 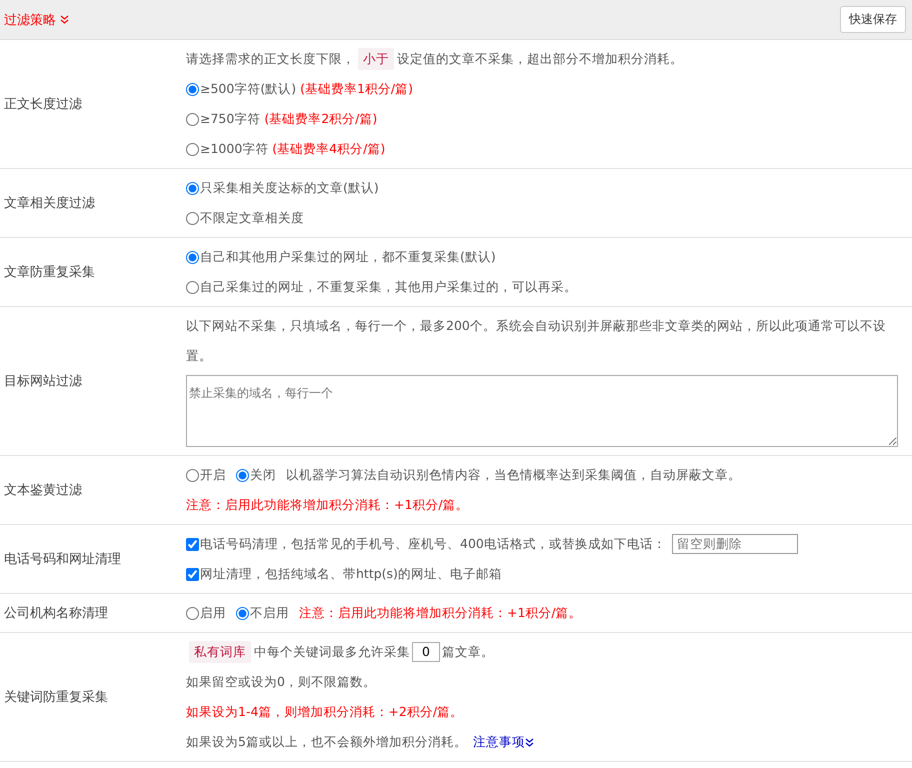 I want to click on setting-label: 关键词防重复采集, so click(x=56, y=698).